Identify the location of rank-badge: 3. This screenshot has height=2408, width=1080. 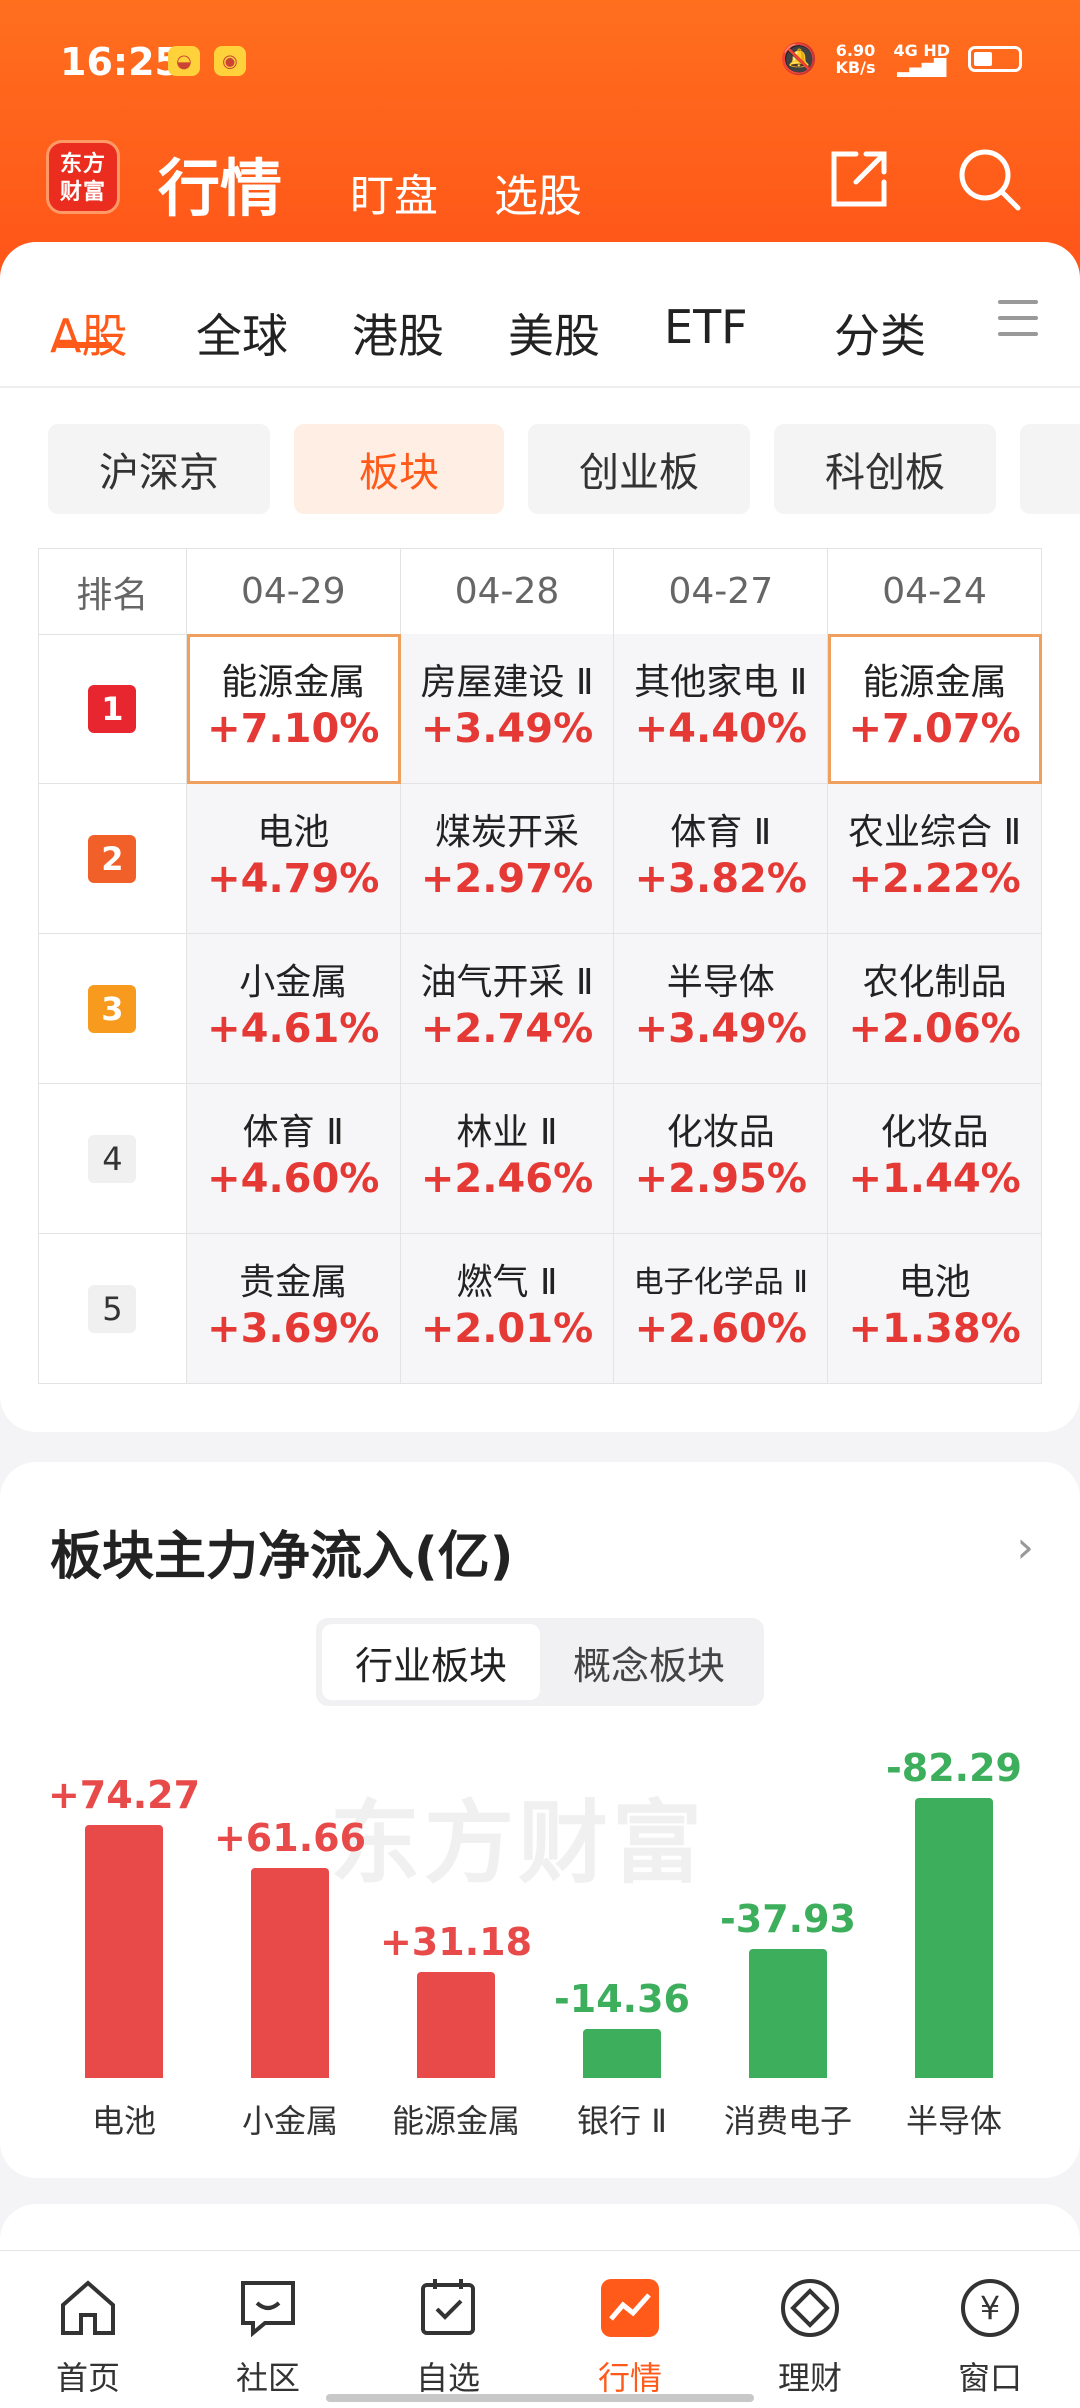
(112, 1008).